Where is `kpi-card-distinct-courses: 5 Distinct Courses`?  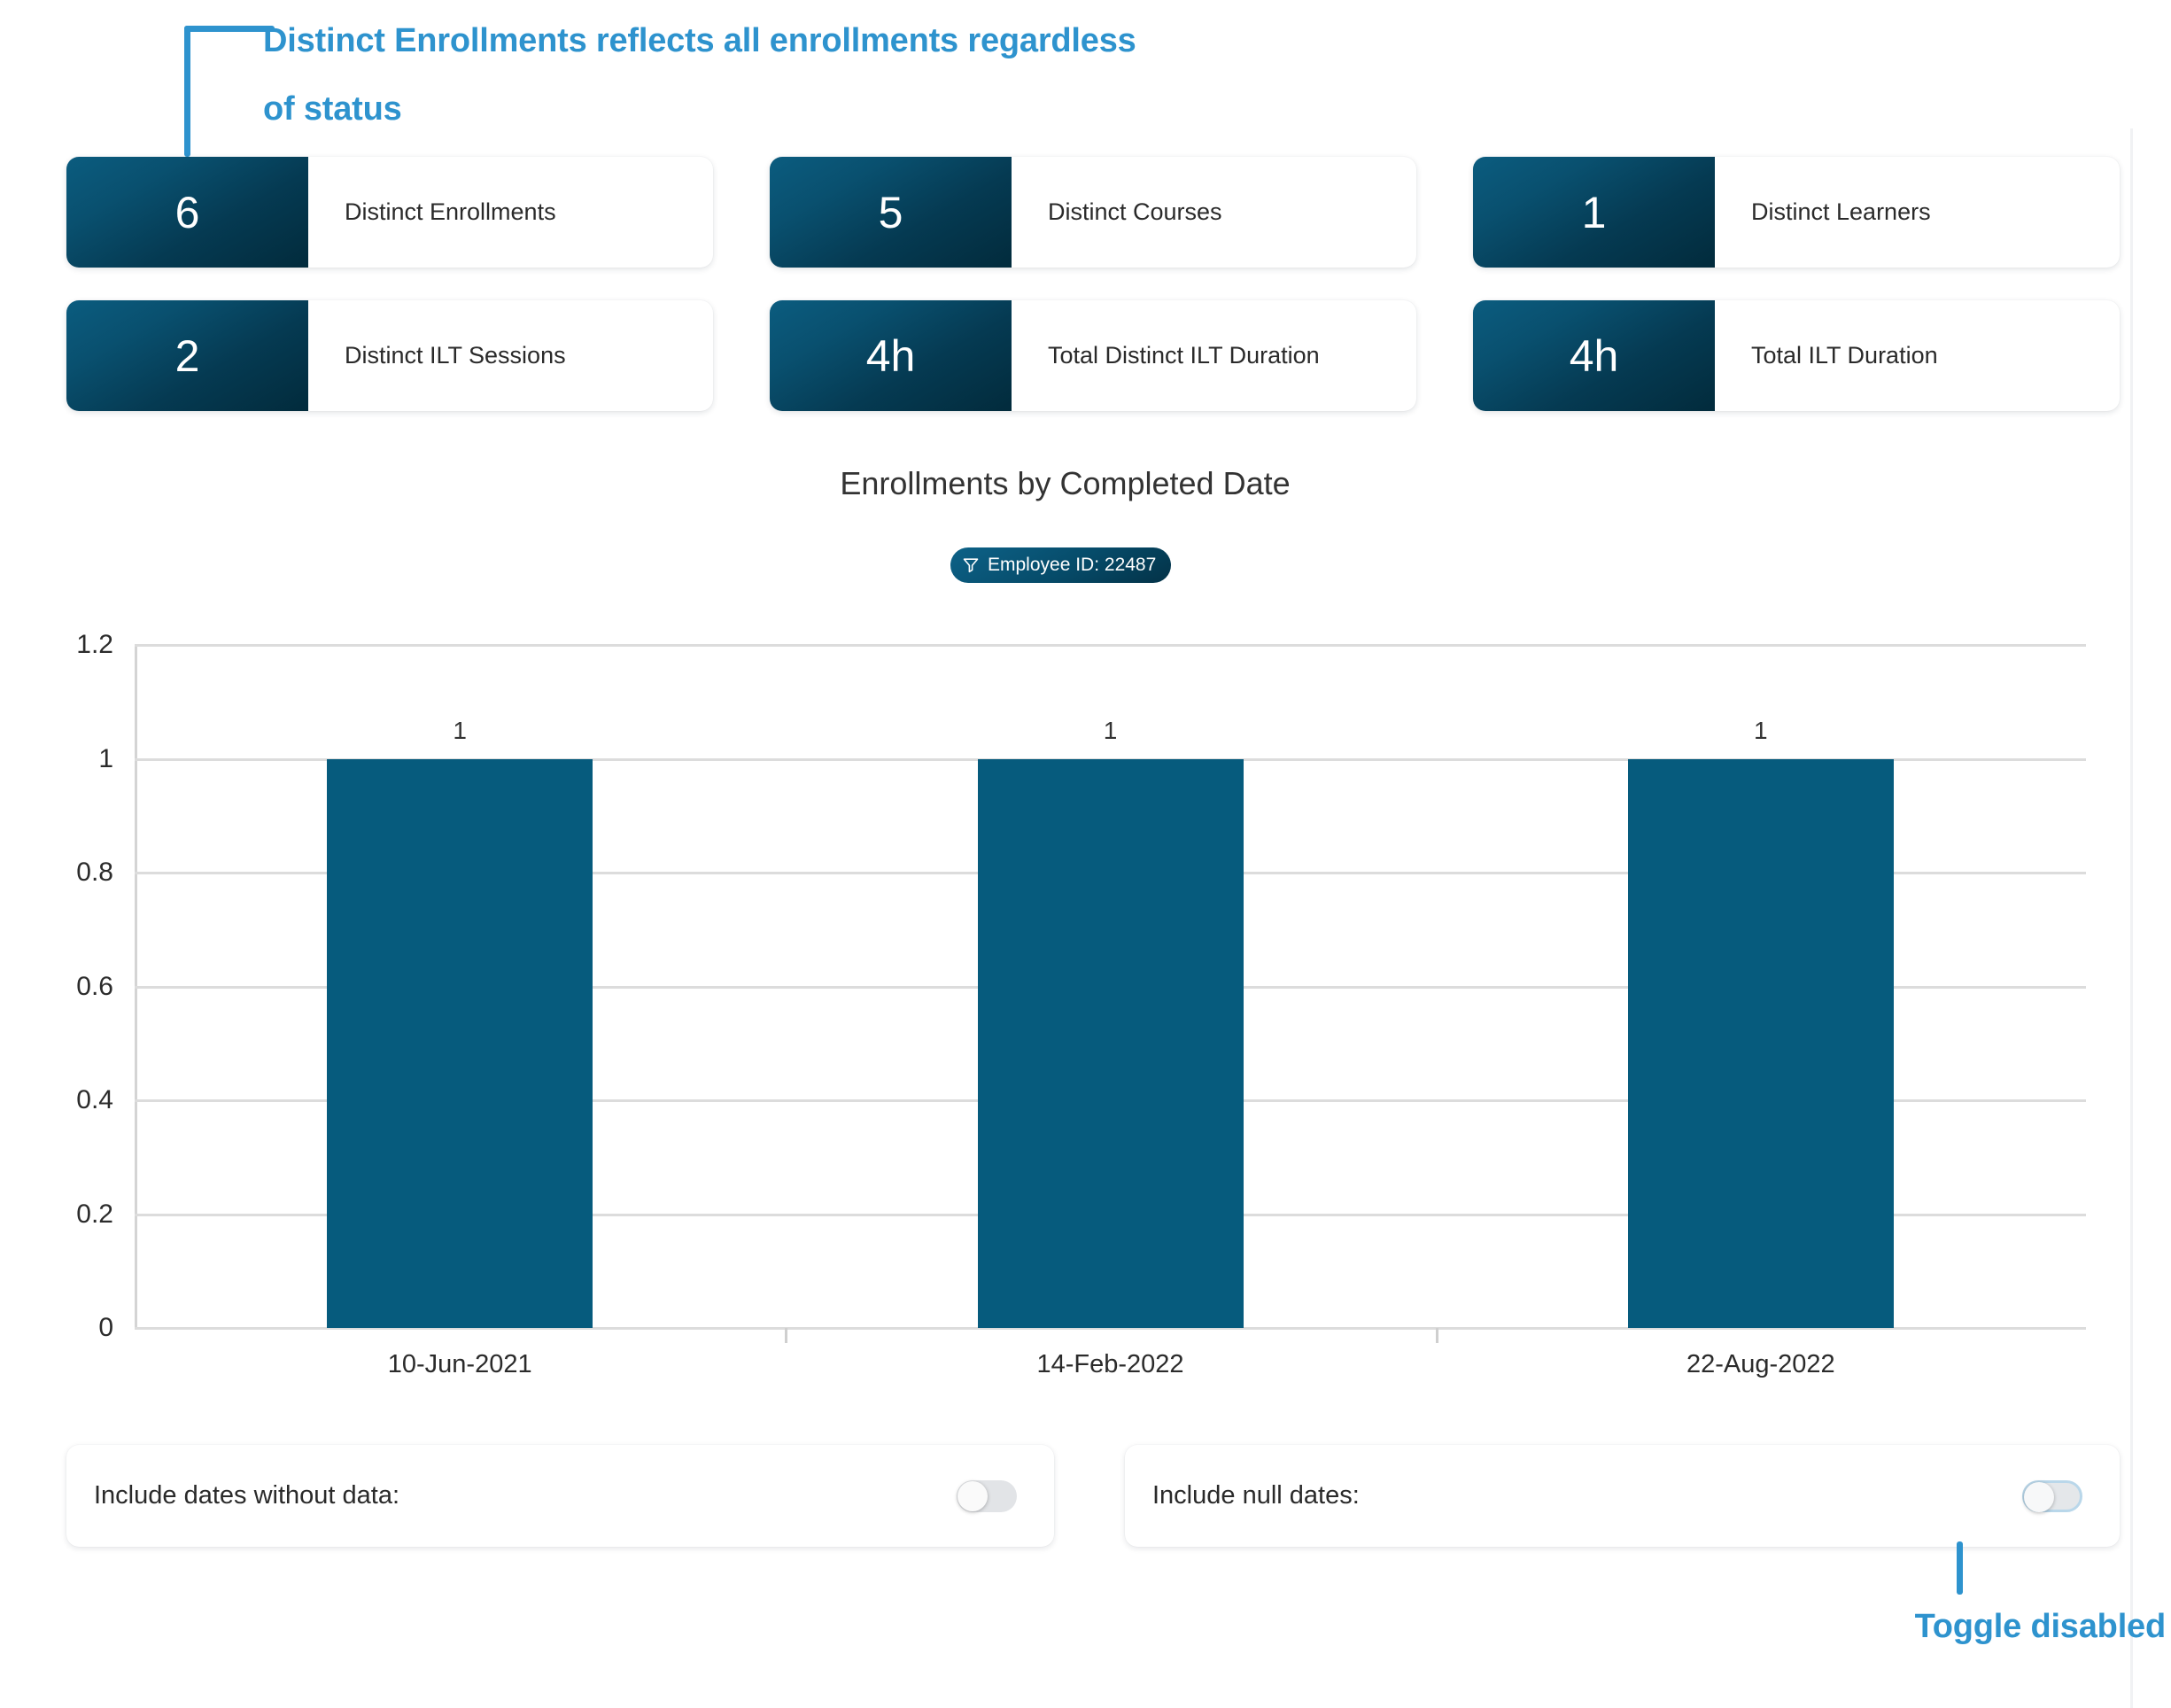 kpi-card-distinct-courses: 5 Distinct Courses is located at coordinates (1093, 212).